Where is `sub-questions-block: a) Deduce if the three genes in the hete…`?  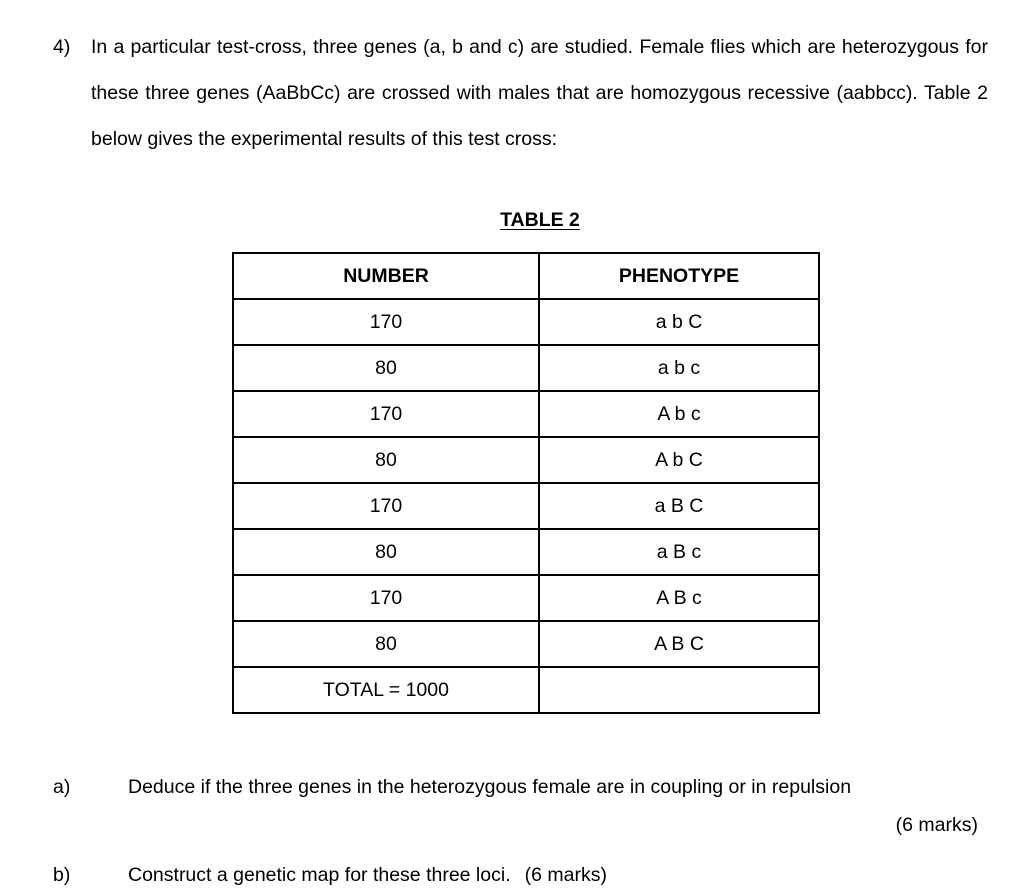 sub-questions-block: a) Deduce if the three genes in the hete… is located at coordinates (520, 831).